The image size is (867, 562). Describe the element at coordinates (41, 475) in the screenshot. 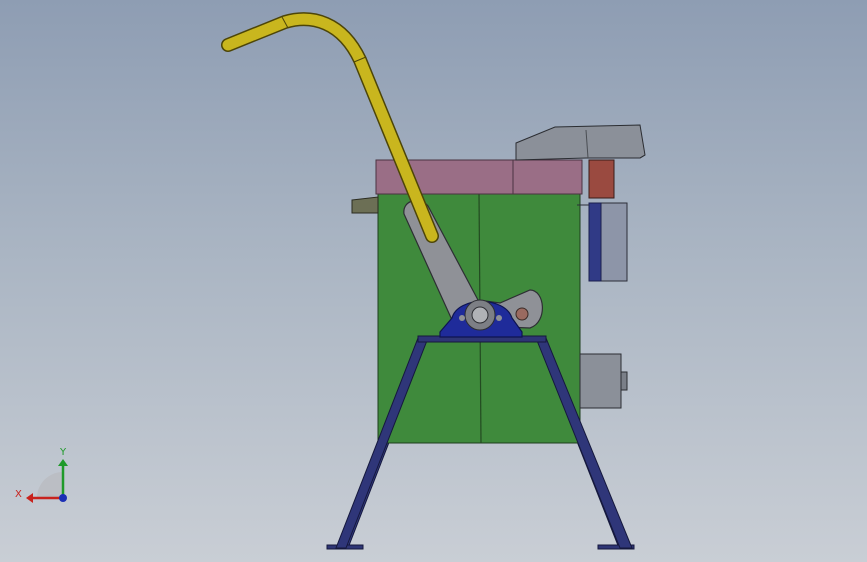

I see `coordinate-triad: Y X` at that location.